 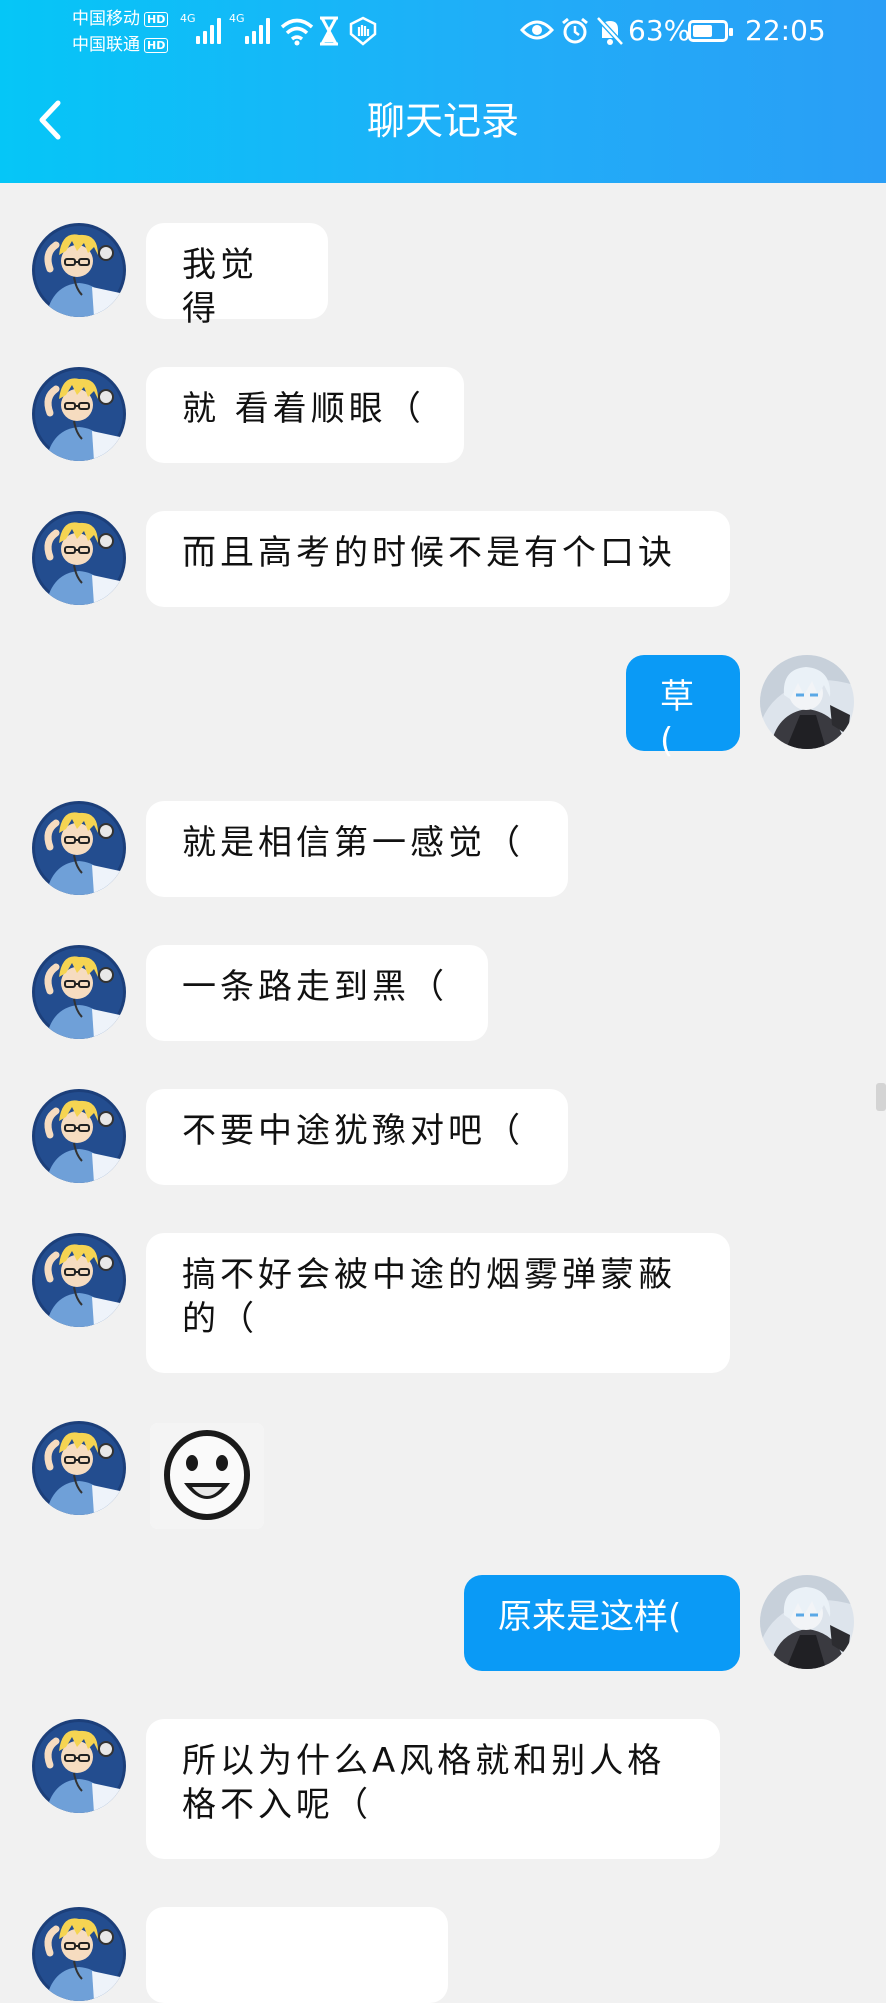 I want to click on message-bubble: 搞不好会被中途的烟雾弹蒙蔽 的（, so click(x=438, y=1303).